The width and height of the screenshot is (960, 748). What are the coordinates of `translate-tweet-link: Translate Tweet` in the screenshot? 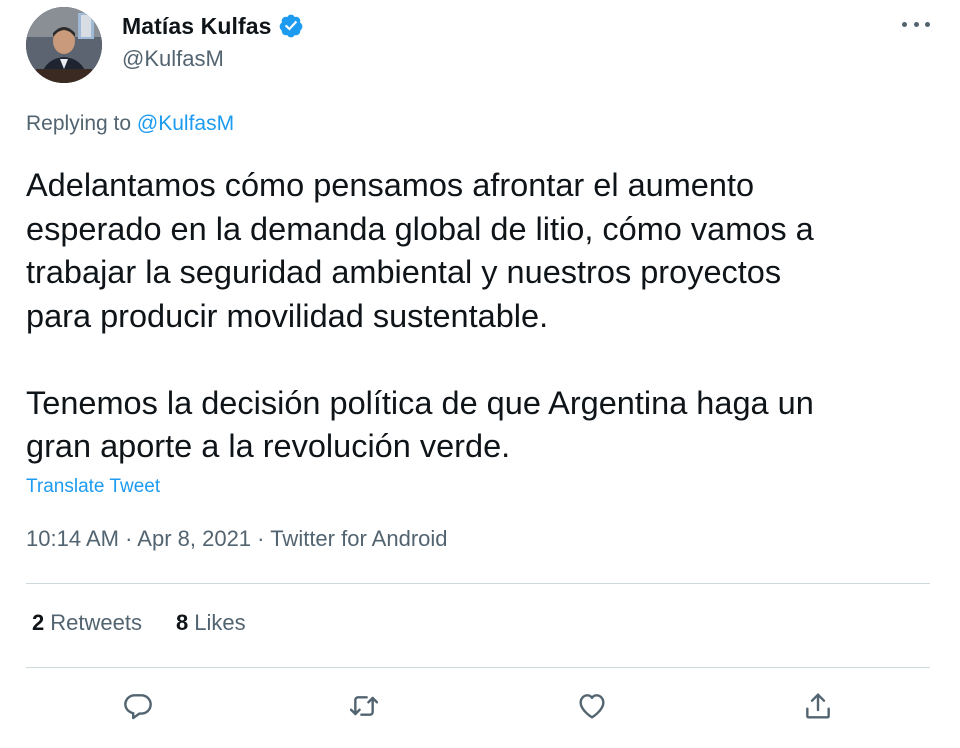 It's located at (93, 487).